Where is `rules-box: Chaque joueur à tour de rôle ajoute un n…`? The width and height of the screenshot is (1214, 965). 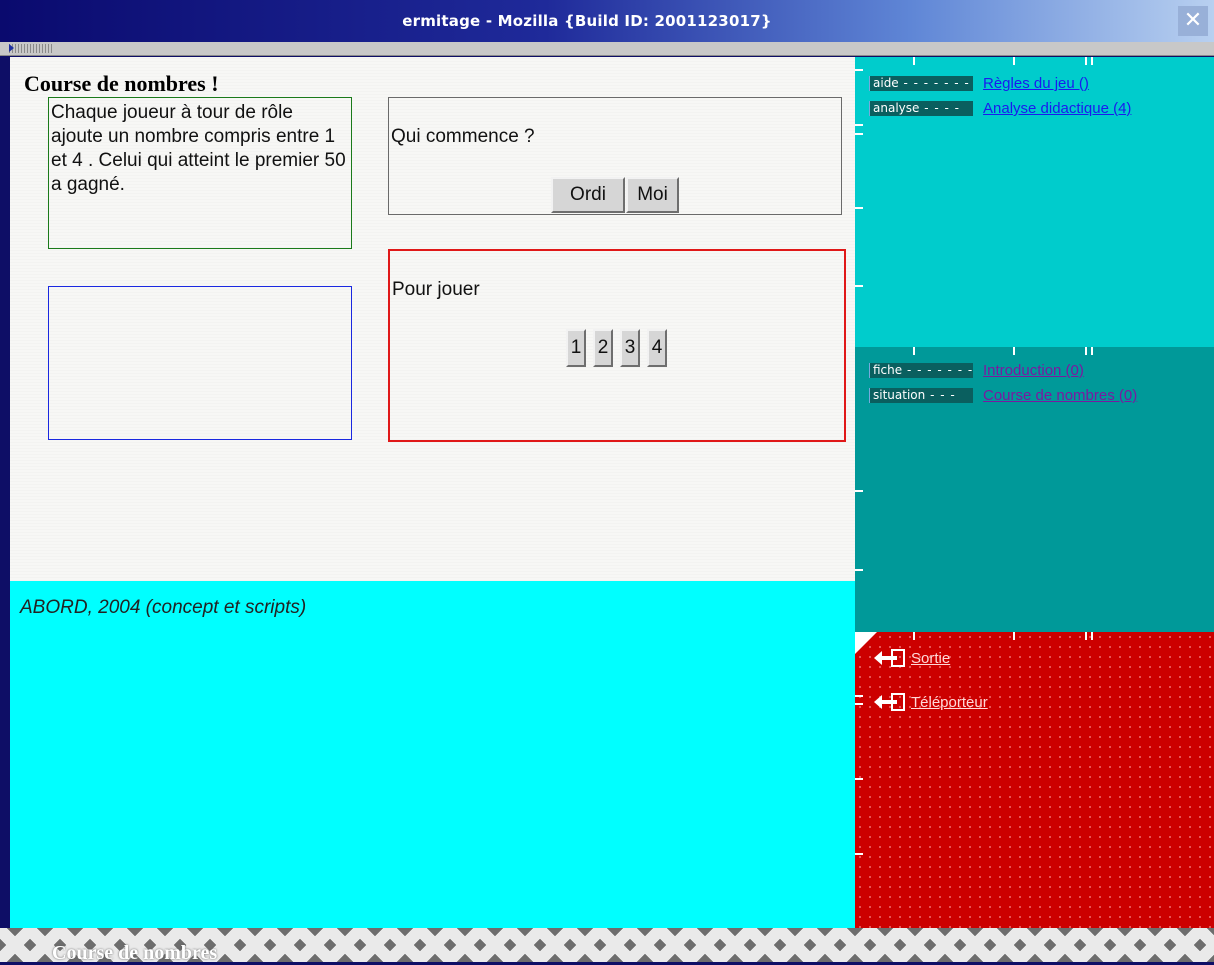
rules-box: Chaque joueur à tour de rôle ajoute un n… is located at coordinates (200, 173).